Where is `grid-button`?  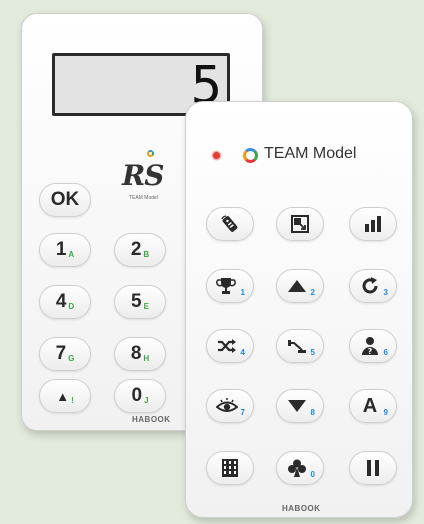 grid-button is located at coordinates (230, 468).